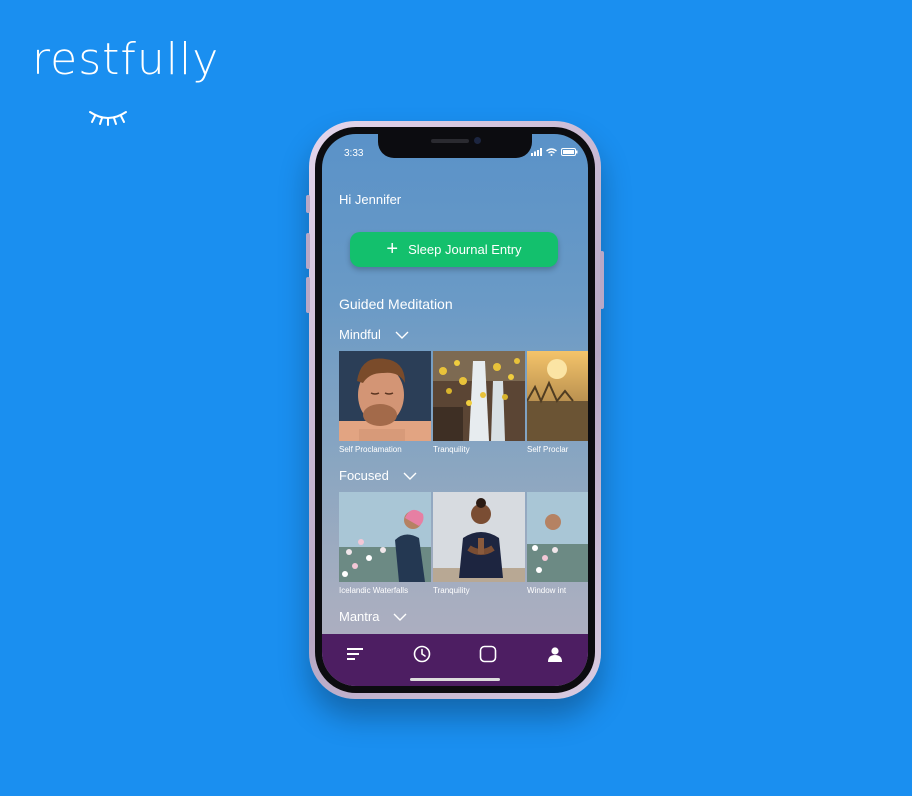 The image size is (912, 796). I want to click on meditation-card: Window int, so click(557, 543).